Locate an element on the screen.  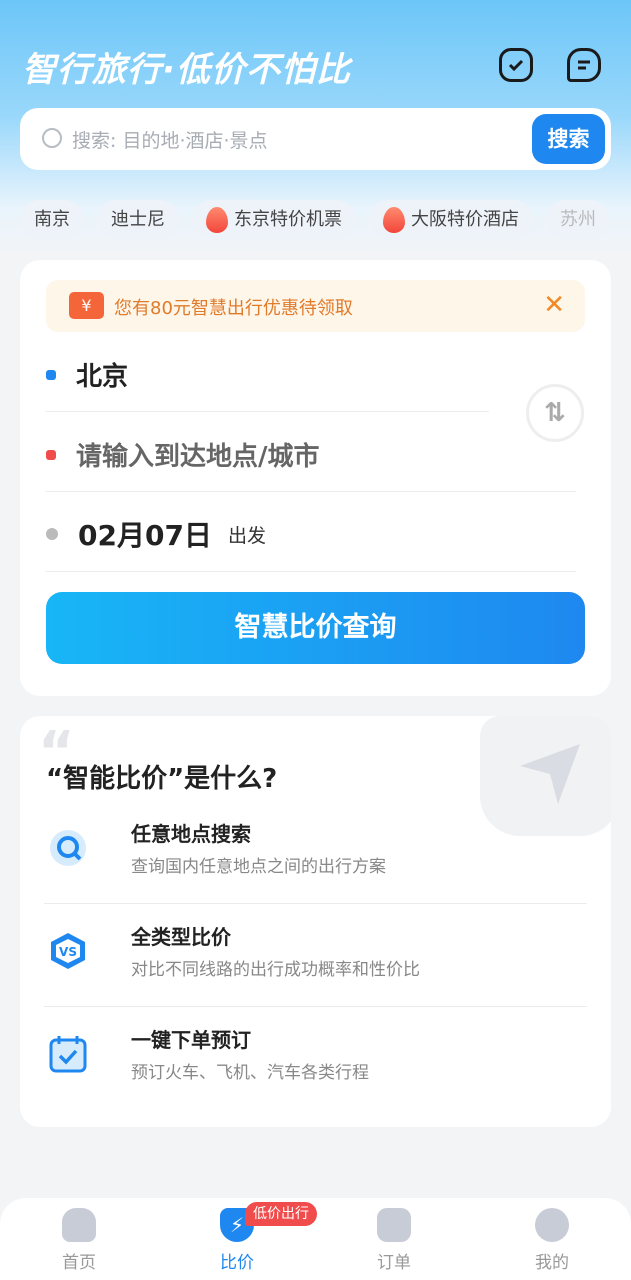
tab-label: 比价 is located at coordinates (237, 1263).